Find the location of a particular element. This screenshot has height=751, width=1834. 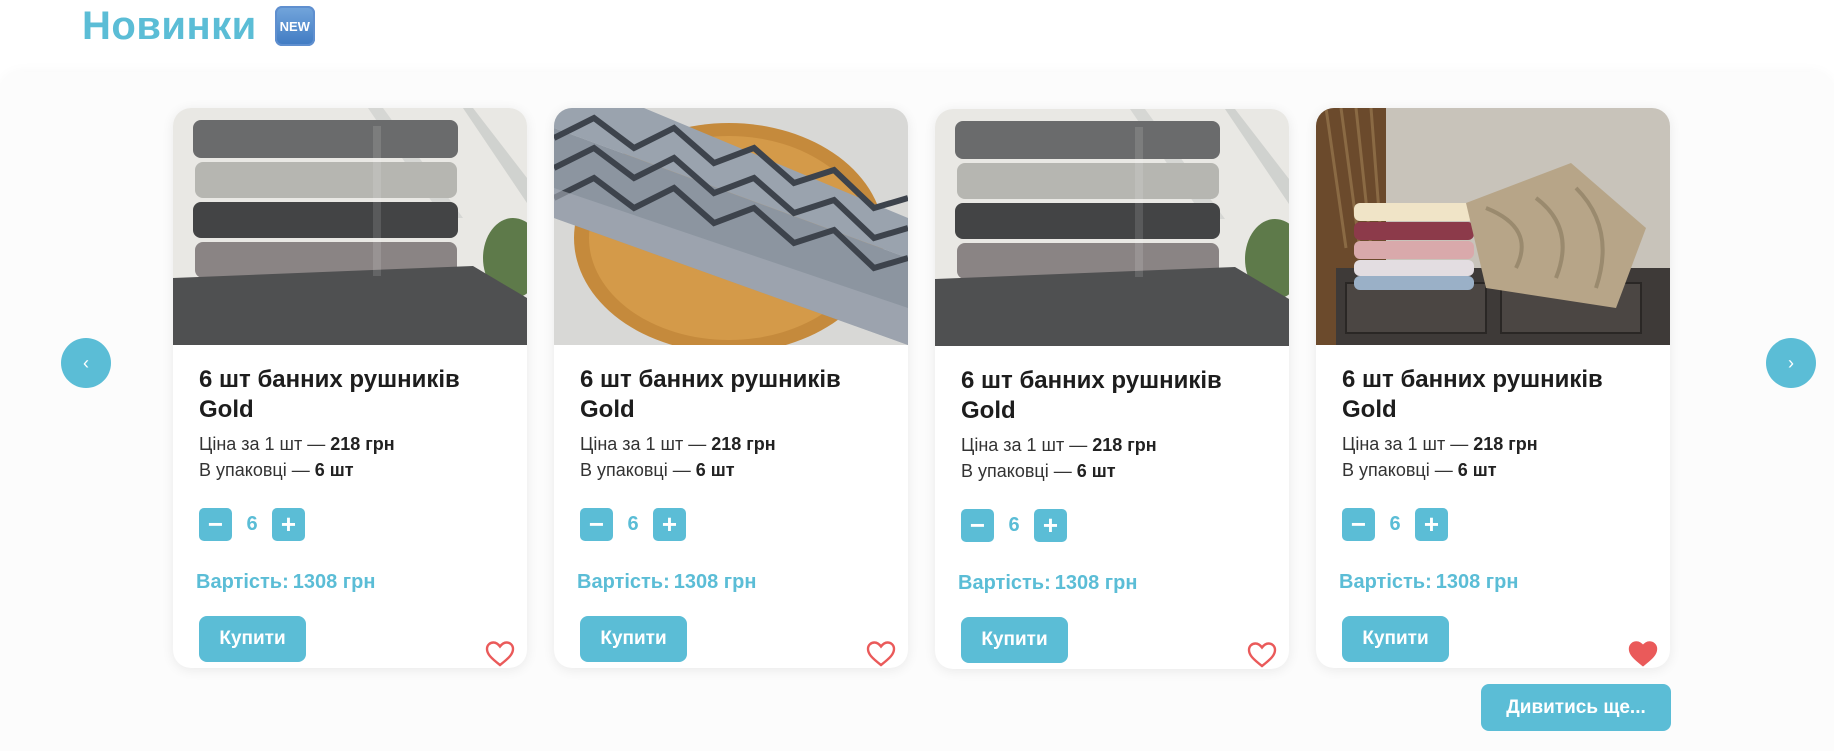

carousel-prev-button: ‹ is located at coordinates (86, 363).